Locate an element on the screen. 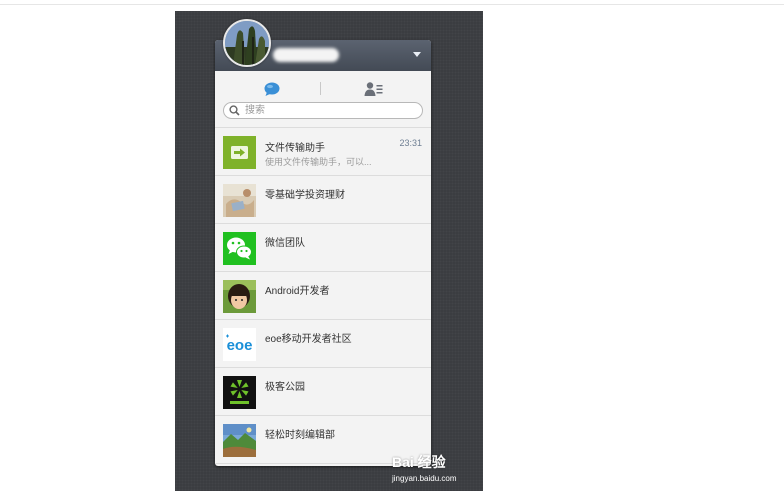 The height and width of the screenshot is (491, 784). tab-bar is located at coordinates (323, 86).